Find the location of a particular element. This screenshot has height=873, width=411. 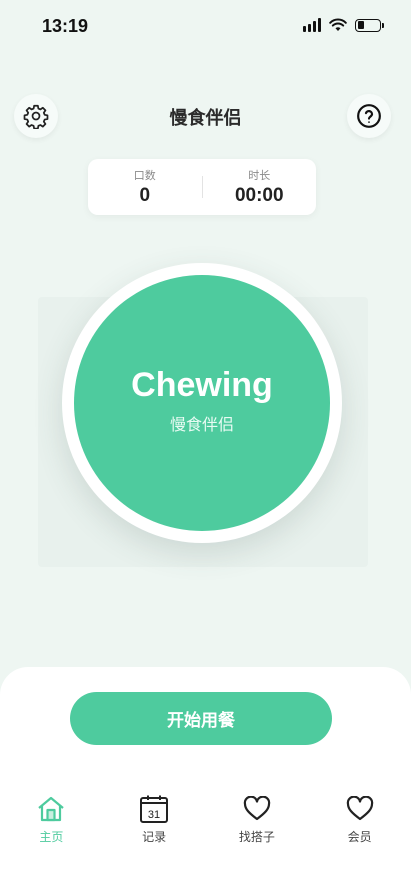

tab-bar: 主页 31 记录 找搭子 会员 is located at coordinates (205, 824).